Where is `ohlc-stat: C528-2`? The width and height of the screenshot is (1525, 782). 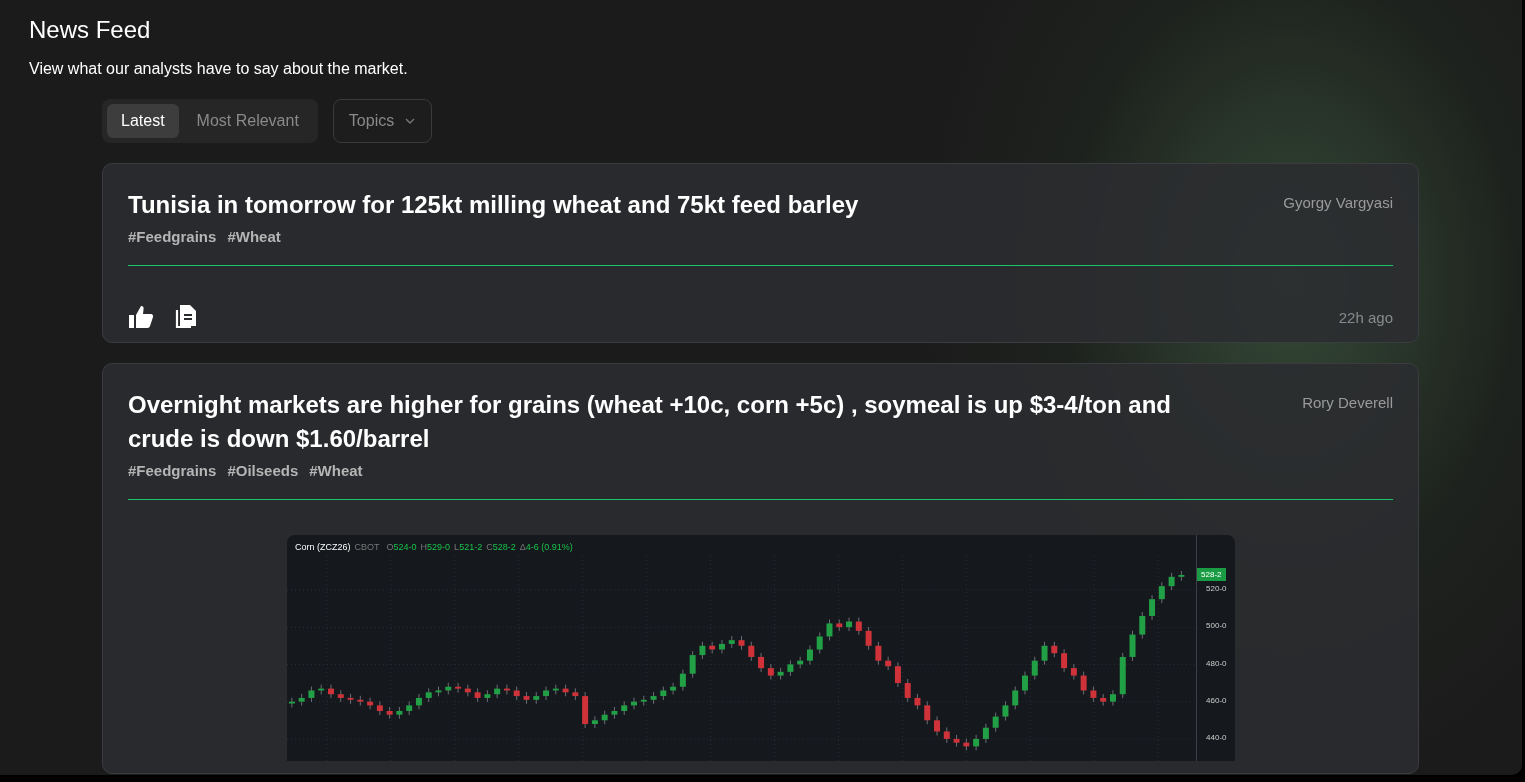
ohlc-stat: C528-2 is located at coordinates (501, 548).